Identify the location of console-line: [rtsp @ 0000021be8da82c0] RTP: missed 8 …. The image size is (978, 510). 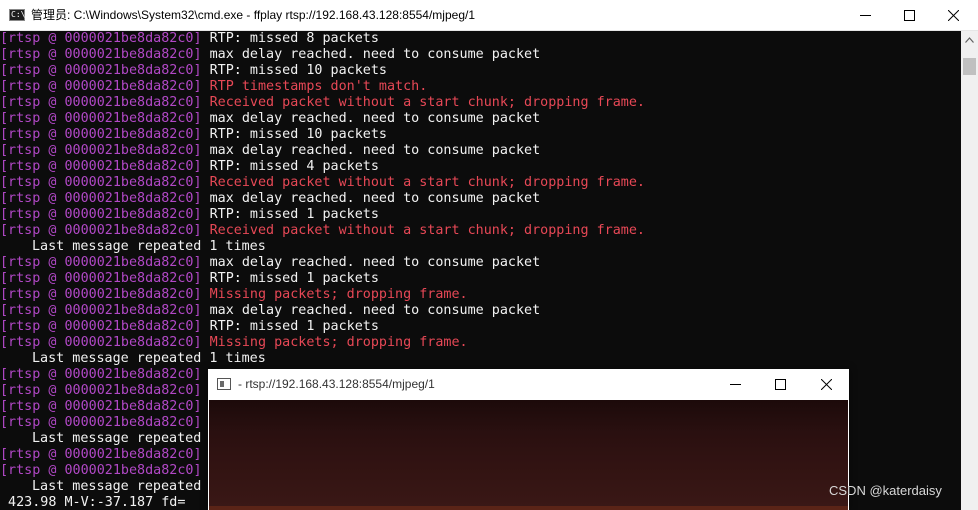
(480, 39).